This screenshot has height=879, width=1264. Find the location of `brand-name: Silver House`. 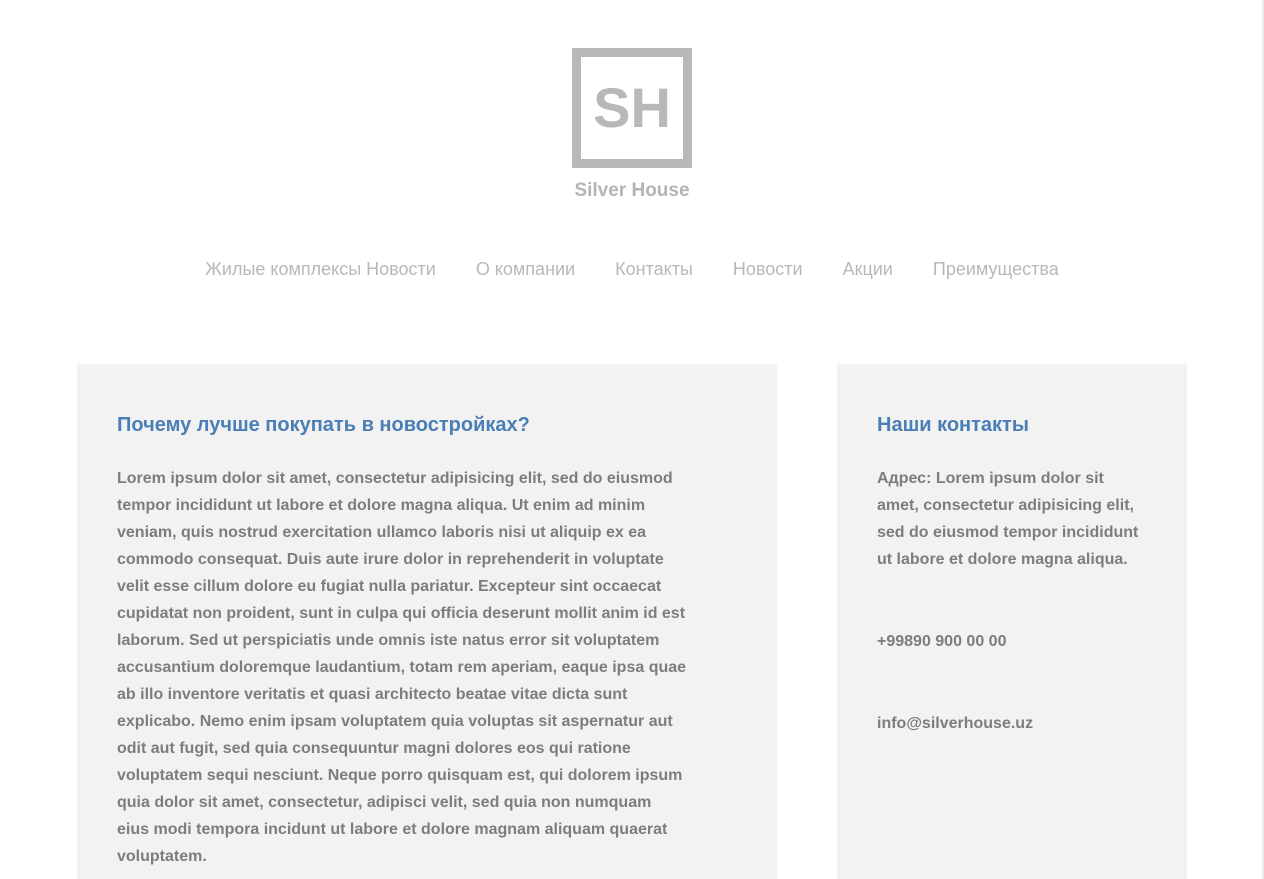

brand-name: Silver House is located at coordinates (632, 190).